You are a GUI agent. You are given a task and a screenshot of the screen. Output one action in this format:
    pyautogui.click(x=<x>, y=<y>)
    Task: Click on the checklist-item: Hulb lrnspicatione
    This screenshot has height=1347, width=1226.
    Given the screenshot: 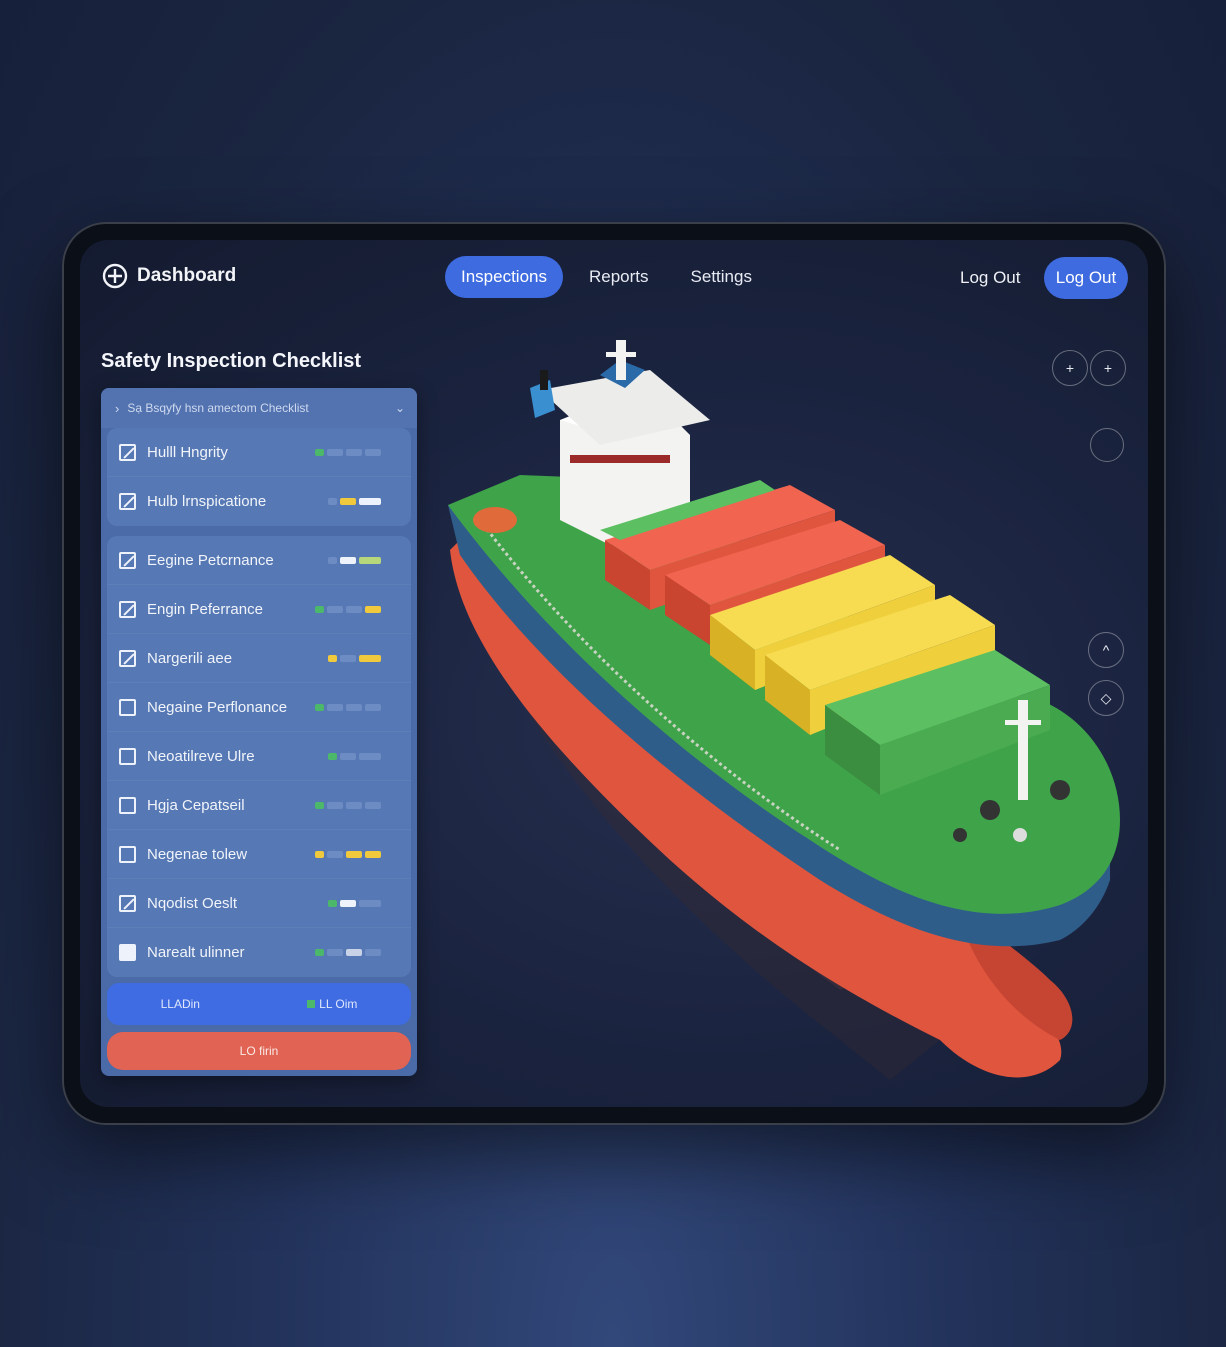 What is the action you would take?
    pyautogui.click(x=259, y=501)
    